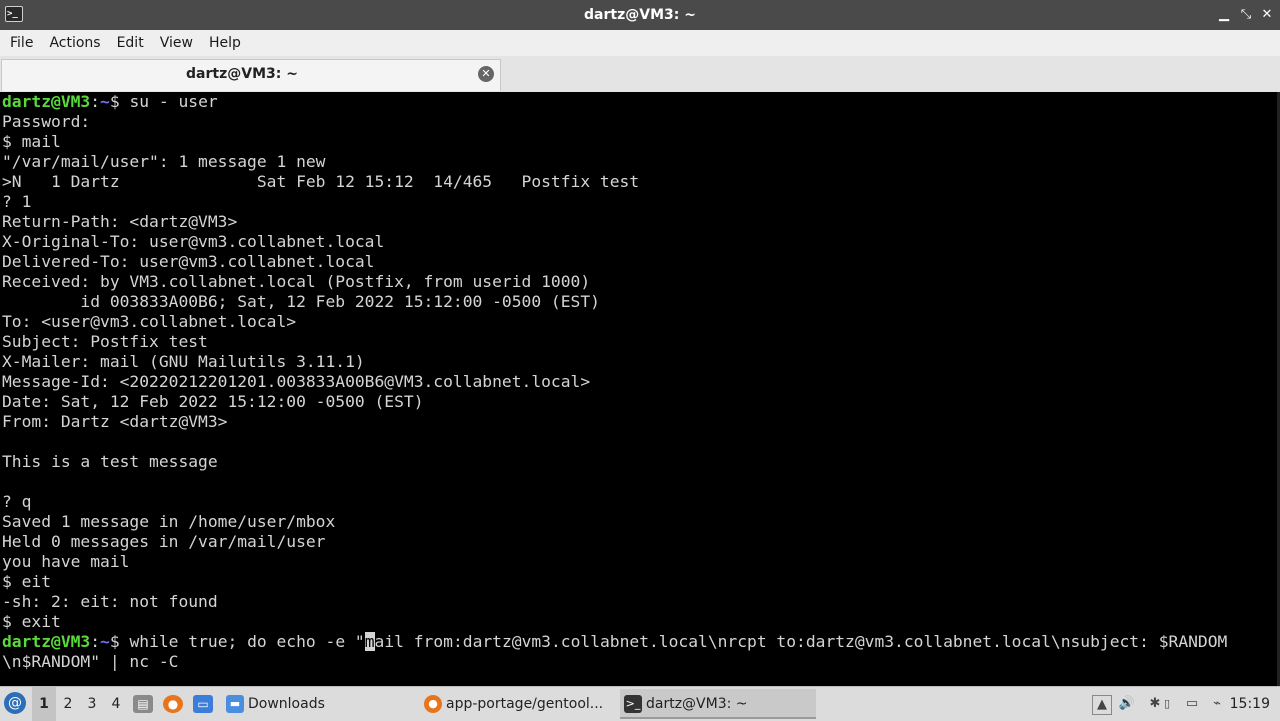 This screenshot has height=721, width=1280. I want to click on workspace-4: 4, so click(116, 704).